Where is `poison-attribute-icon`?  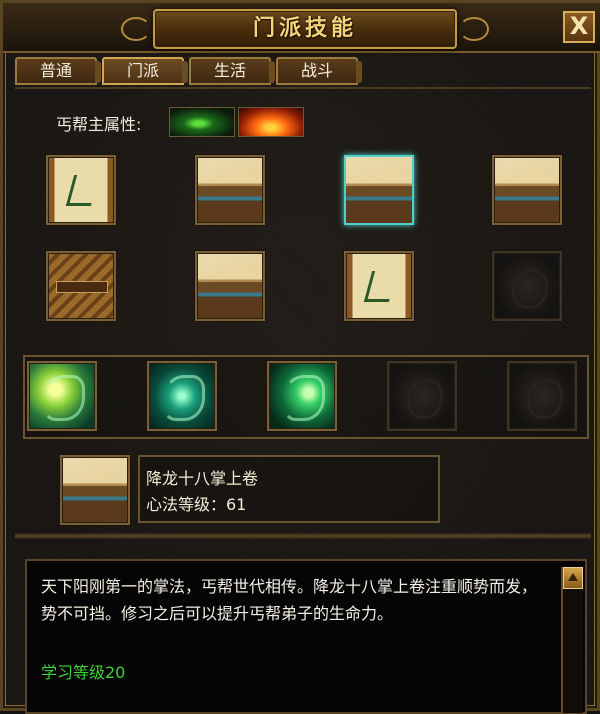
poison-attribute-icon is located at coordinates (202, 122).